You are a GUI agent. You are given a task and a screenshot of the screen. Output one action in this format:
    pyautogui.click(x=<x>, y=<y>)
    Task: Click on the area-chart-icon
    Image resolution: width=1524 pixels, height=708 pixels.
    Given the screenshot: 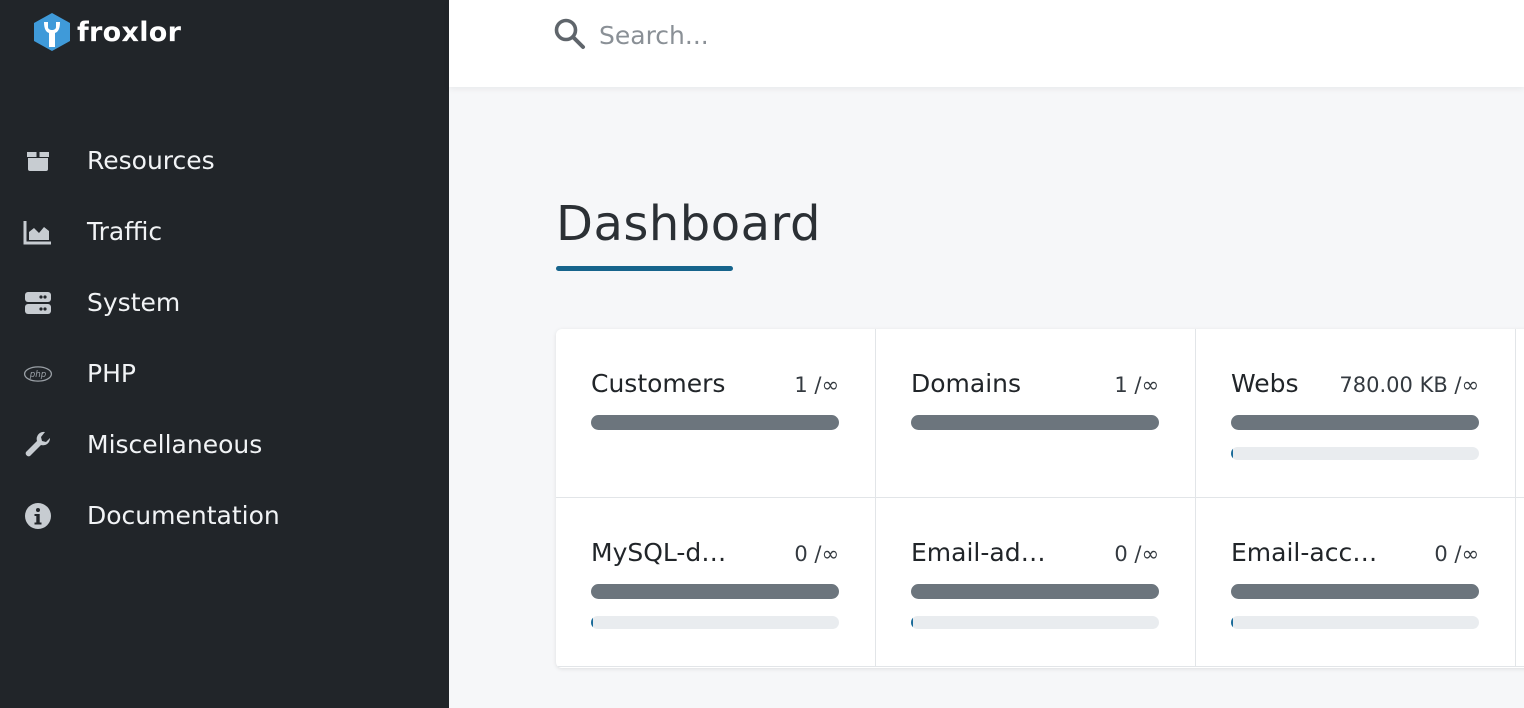 What is the action you would take?
    pyautogui.click(x=38, y=232)
    